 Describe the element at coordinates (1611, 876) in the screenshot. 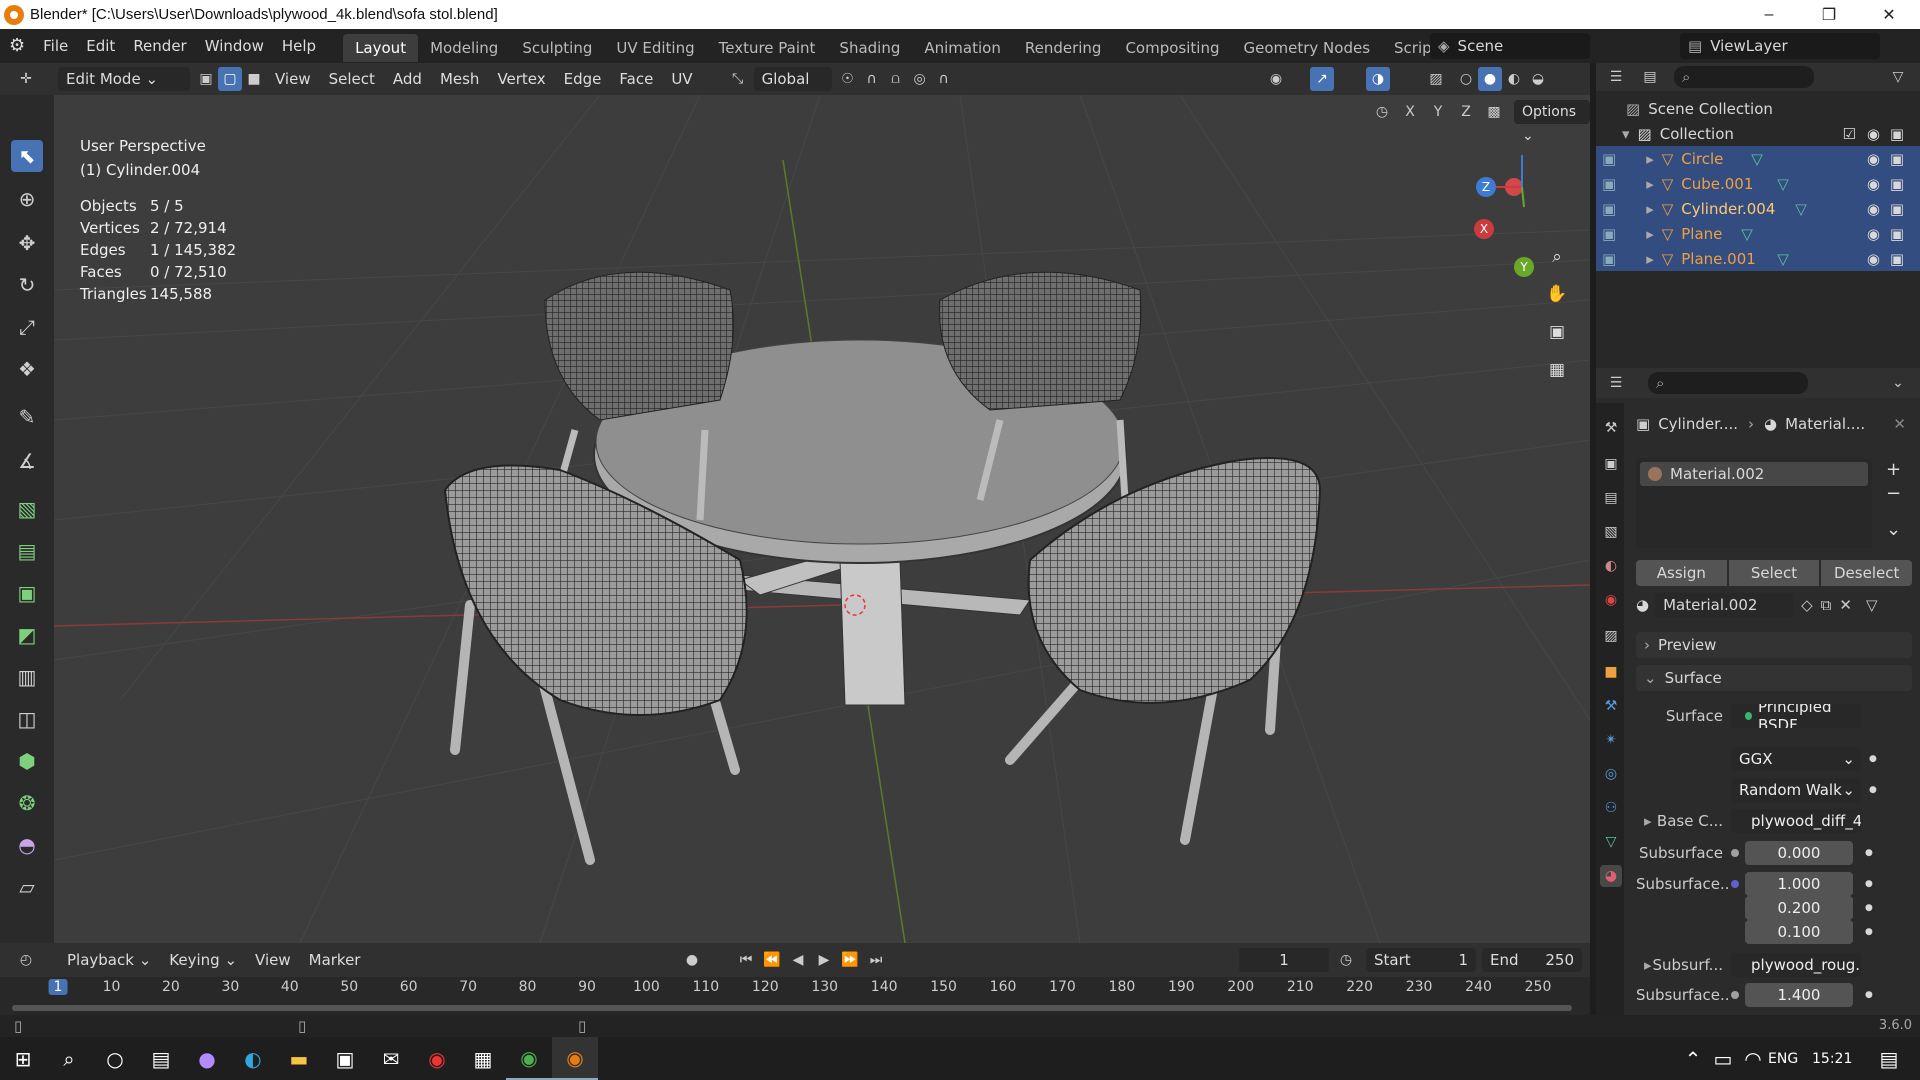

I see `material-tab-icon: ◕` at that location.